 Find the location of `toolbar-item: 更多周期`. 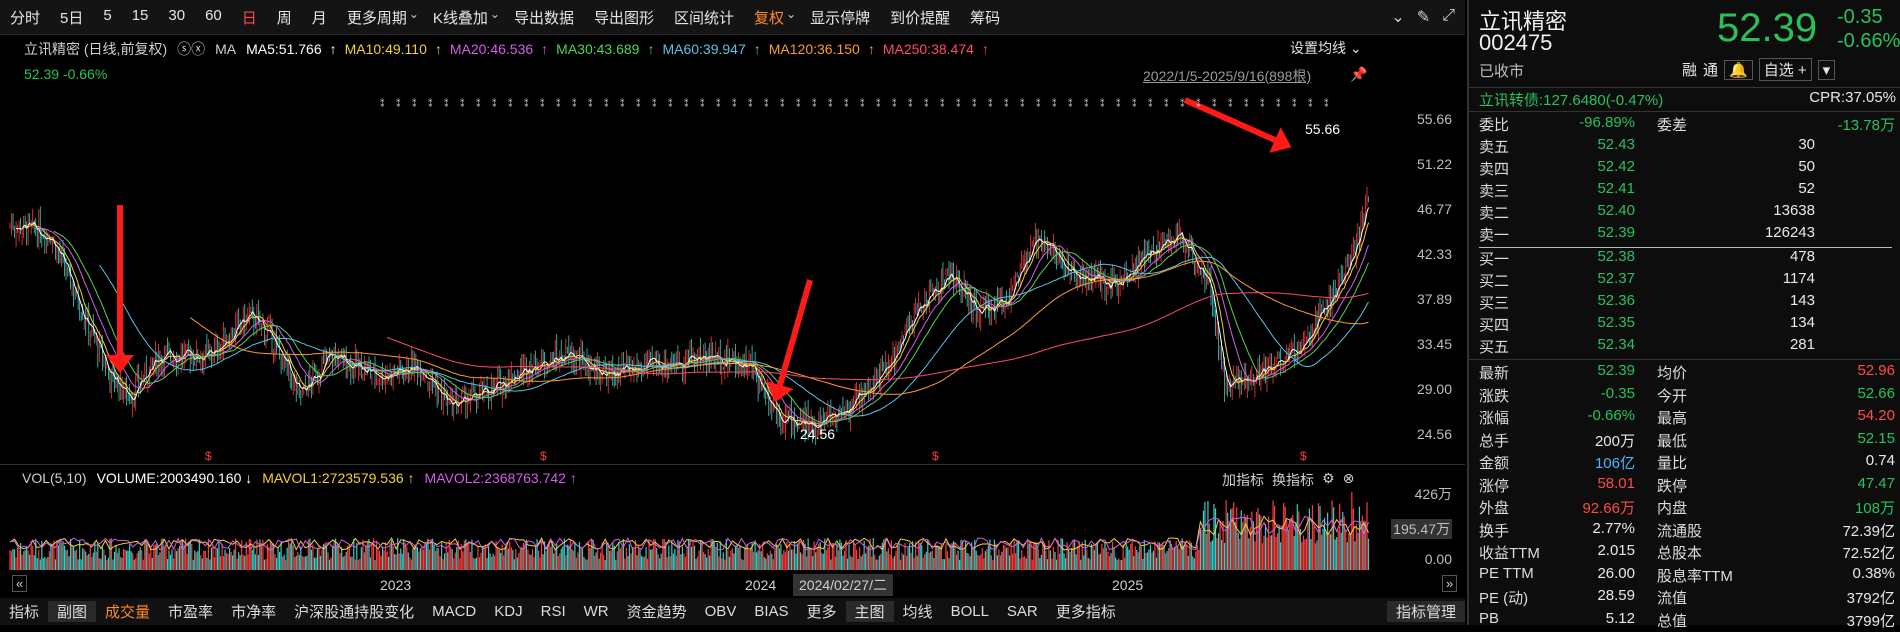

toolbar-item: 更多周期 is located at coordinates (377, 17).